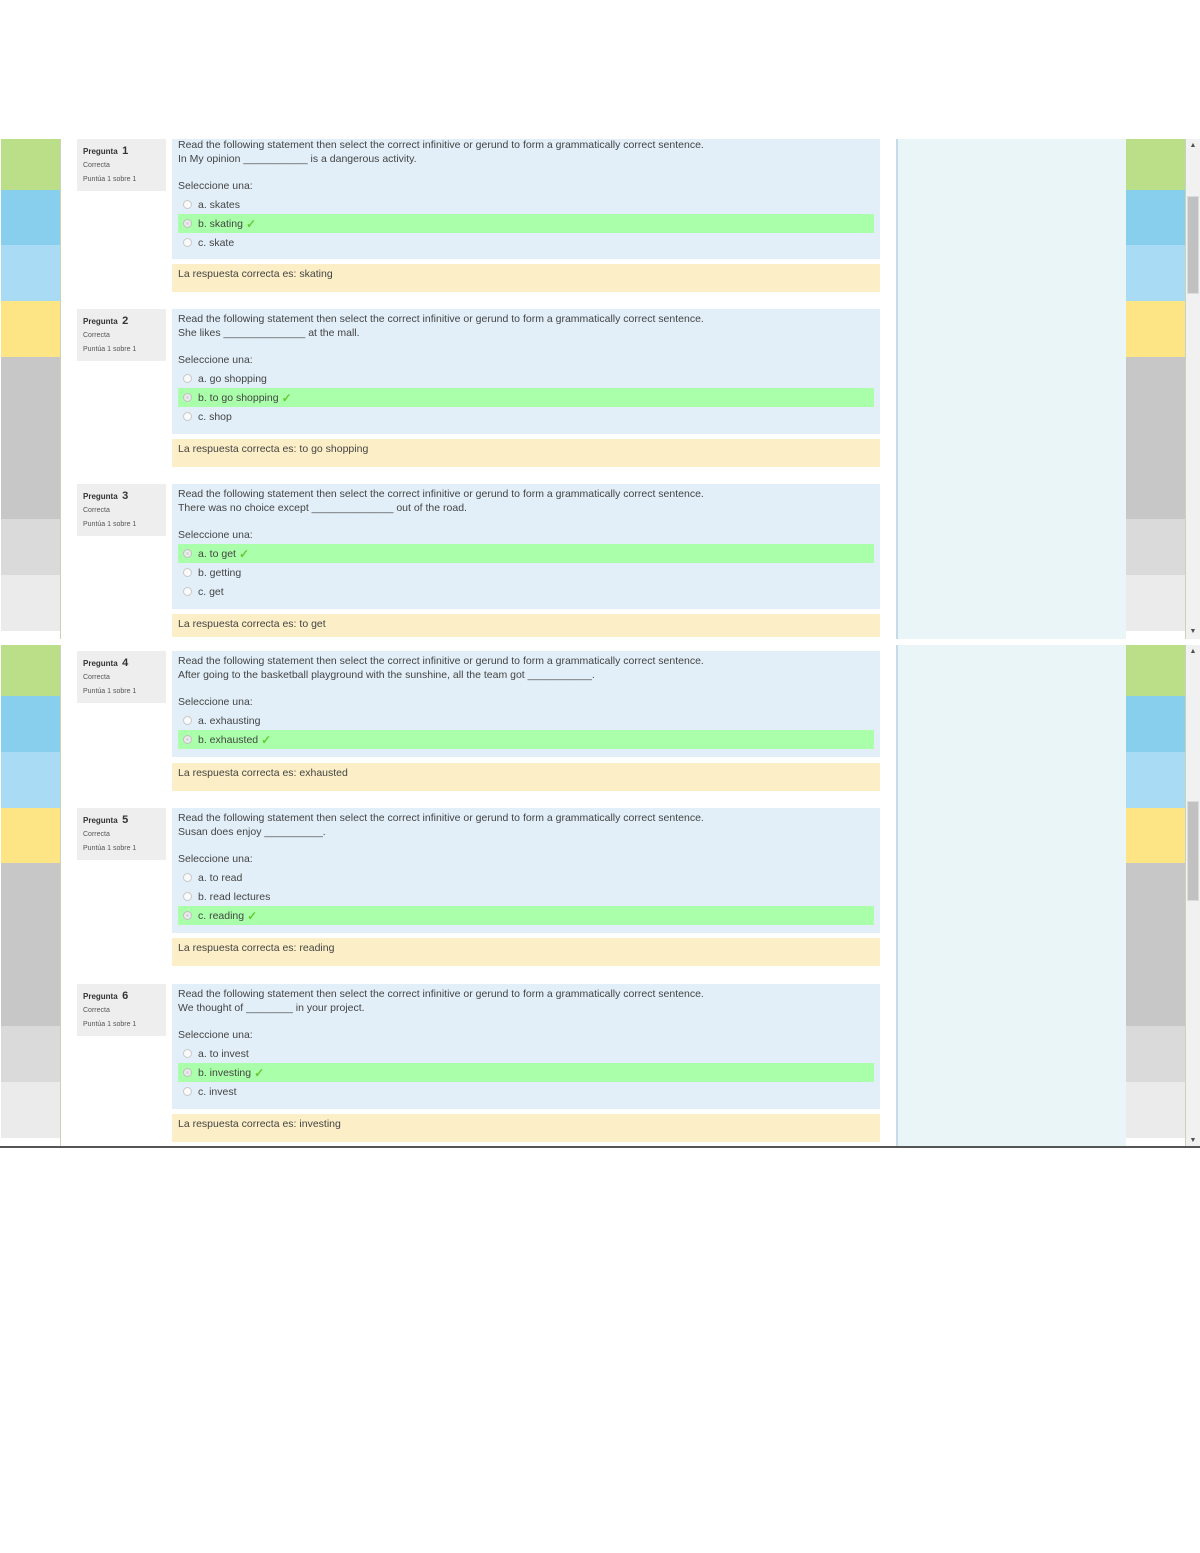  I want to click on answer-option: b. read lectures, so click(526, 896).